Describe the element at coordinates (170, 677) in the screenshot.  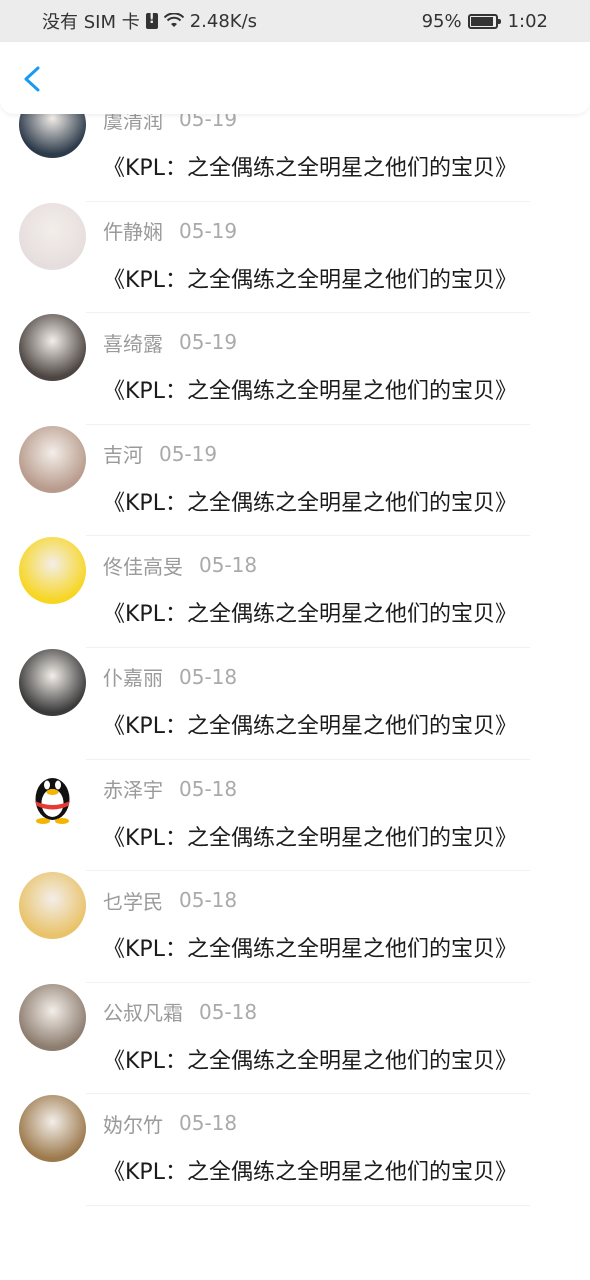
I see `name-row: 仆嘉丽 05-18` at that location.